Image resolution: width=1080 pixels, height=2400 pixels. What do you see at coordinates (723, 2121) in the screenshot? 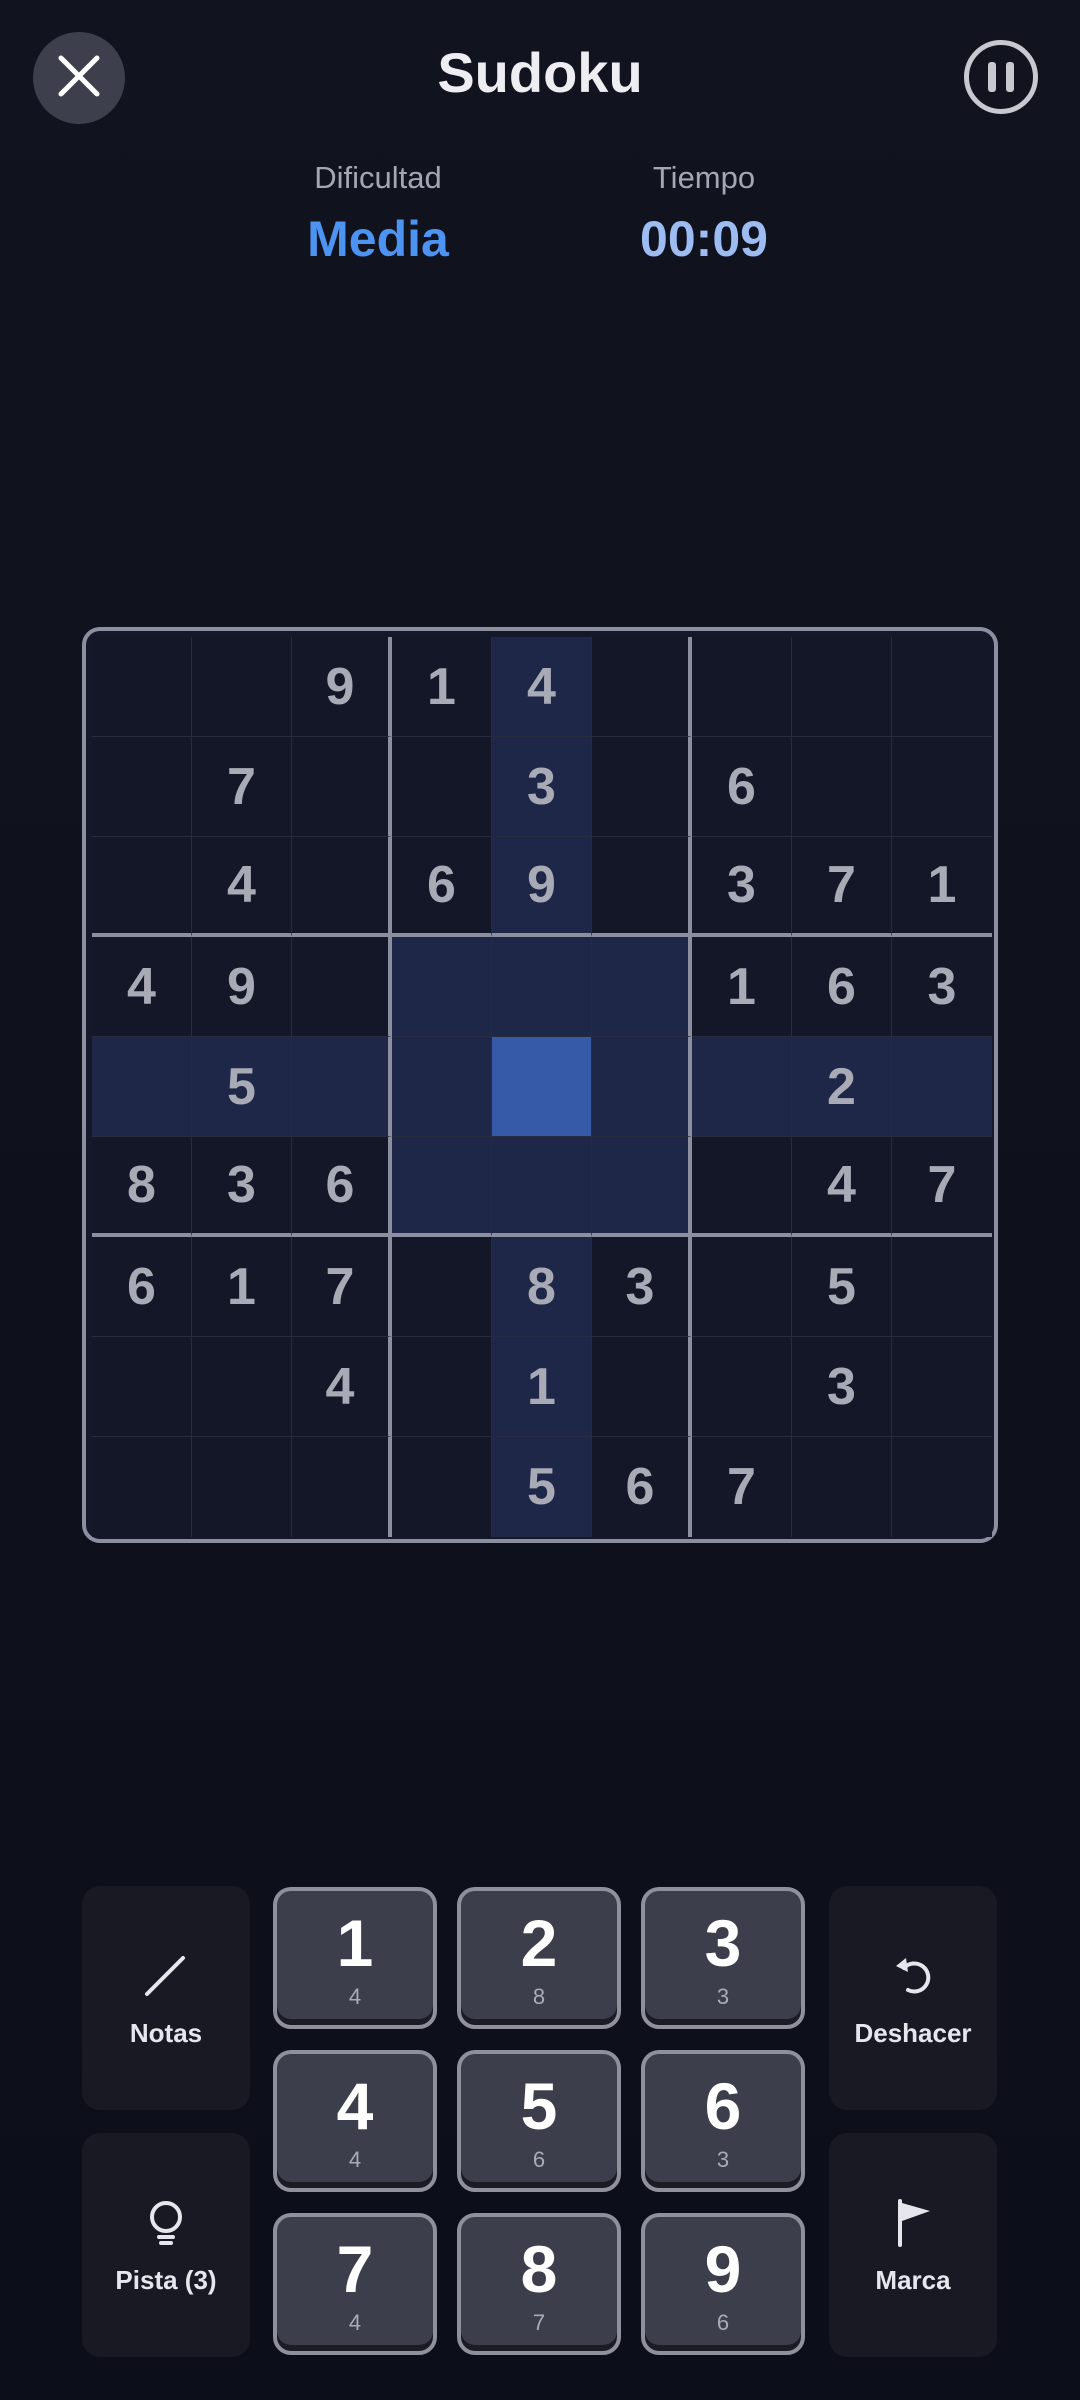
I see `number-button-6: 63` at bounding box center [723, 2121].